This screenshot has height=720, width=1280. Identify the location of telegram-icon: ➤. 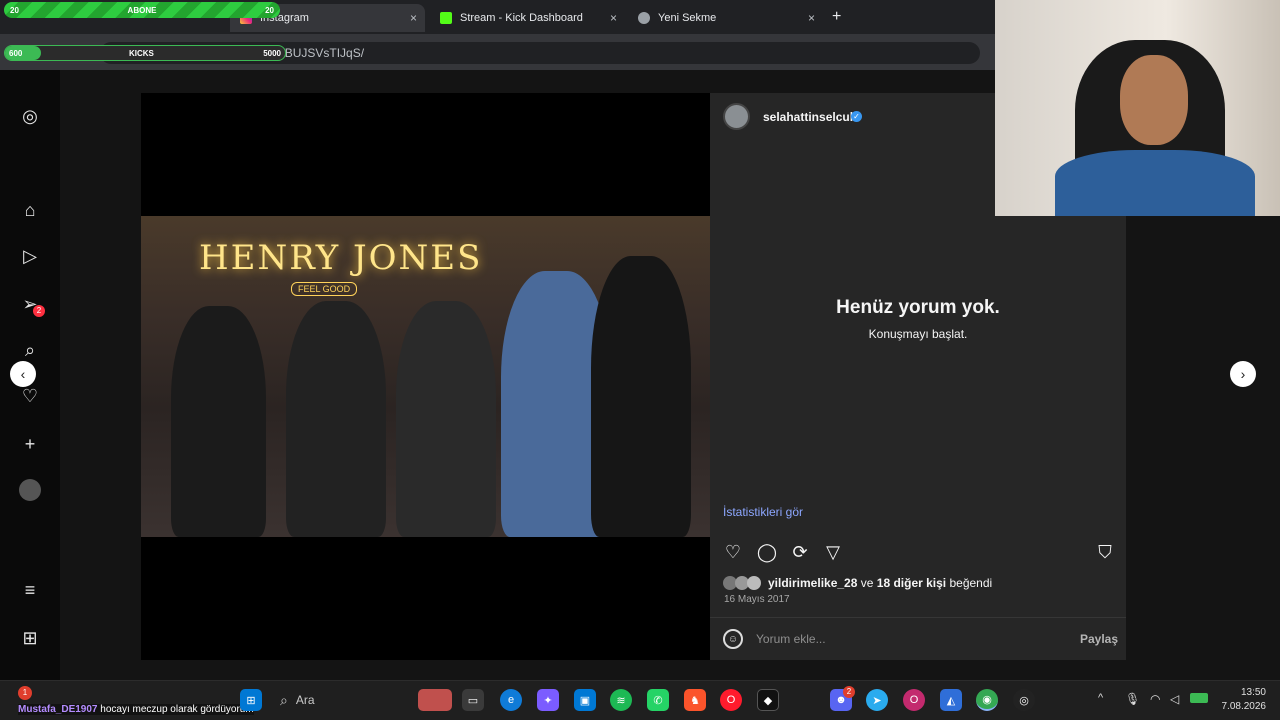
(877, 700).